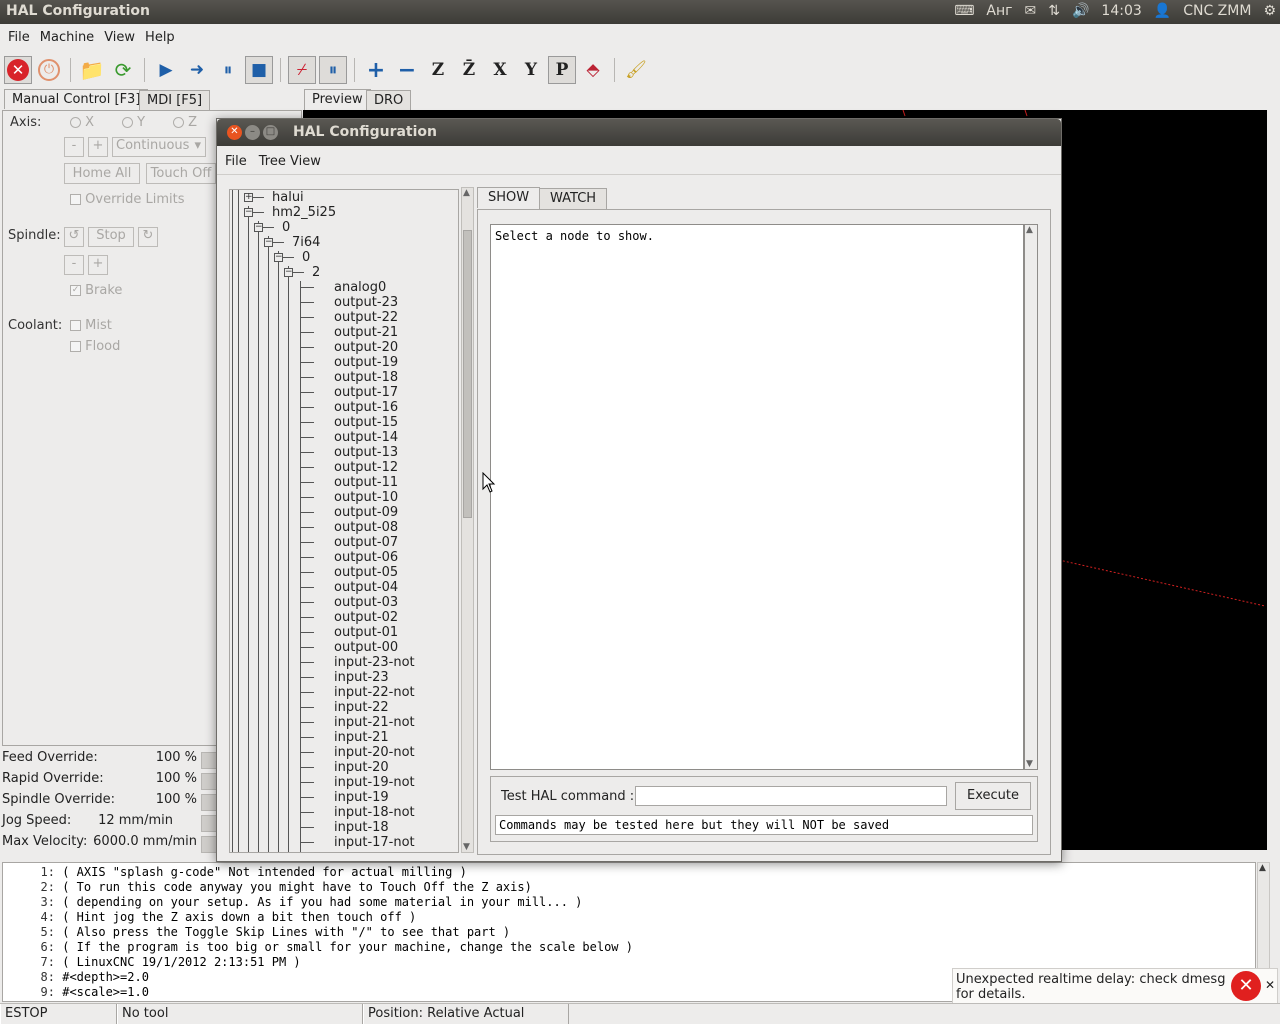  I want to click on tree-leaf-pin: output-02, so click(366, 617).